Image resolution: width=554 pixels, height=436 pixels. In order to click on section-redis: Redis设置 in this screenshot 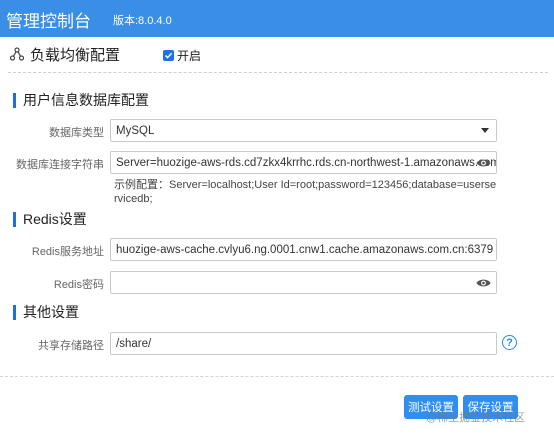, I will do `click(50, 219)`.